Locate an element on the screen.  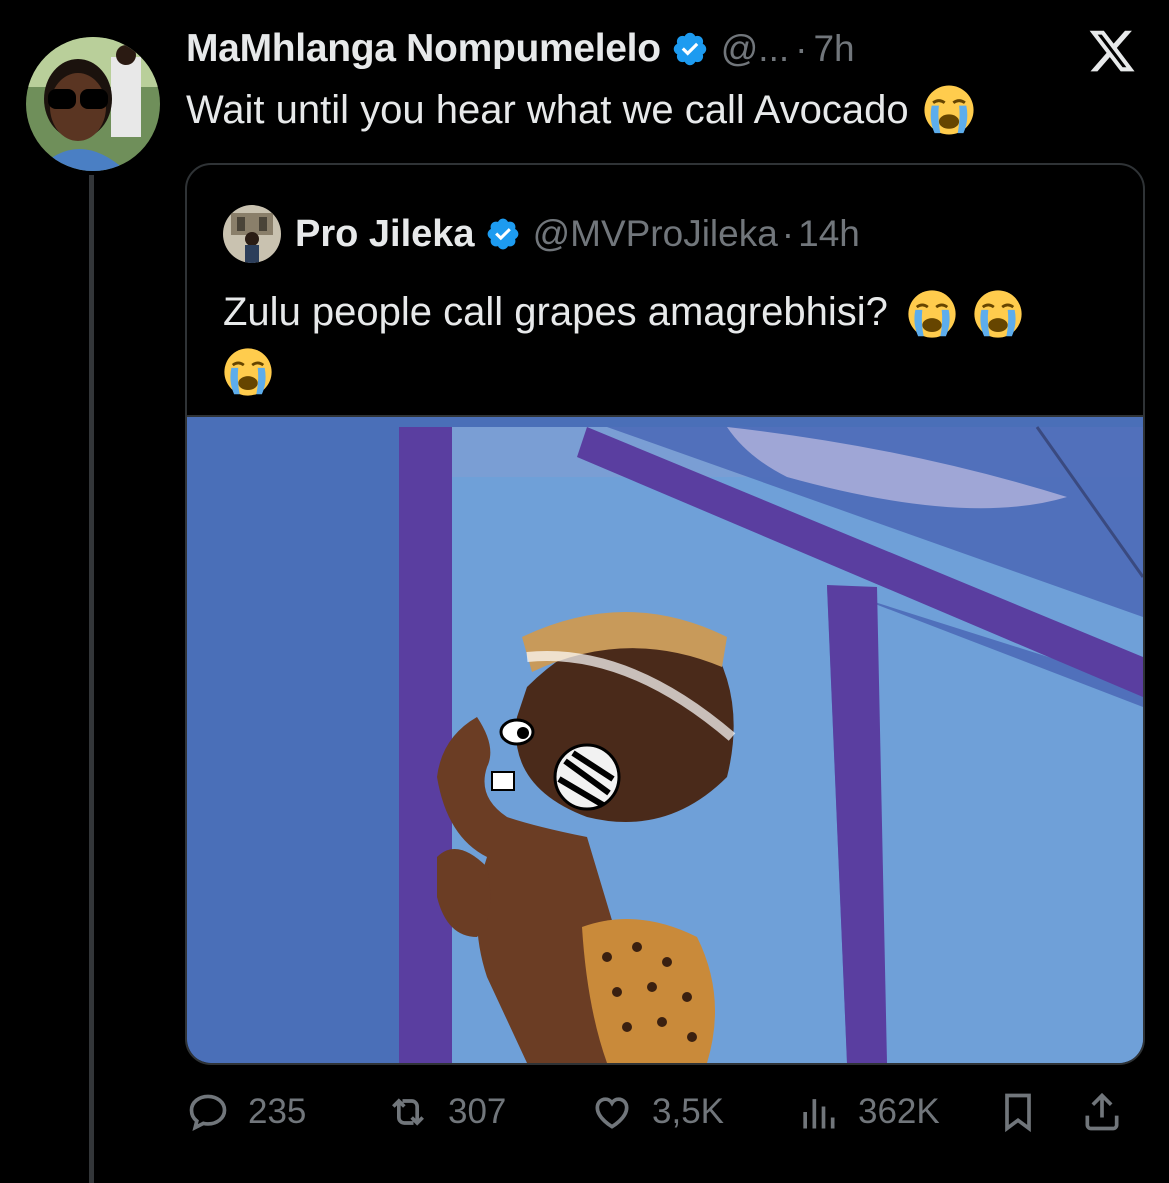
share-button is located at coordinates (1102, 1112).